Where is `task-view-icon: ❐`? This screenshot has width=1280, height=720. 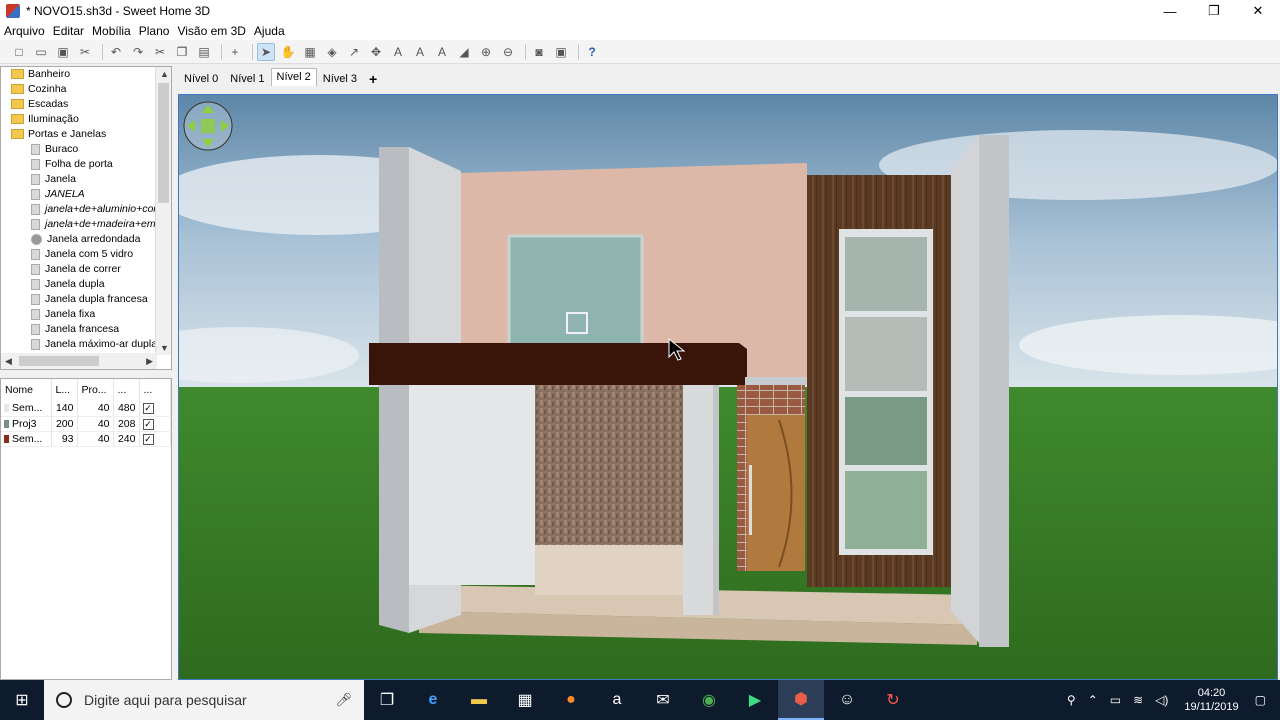
task-view-icon: ❐ is located at coordinates (387, 700).